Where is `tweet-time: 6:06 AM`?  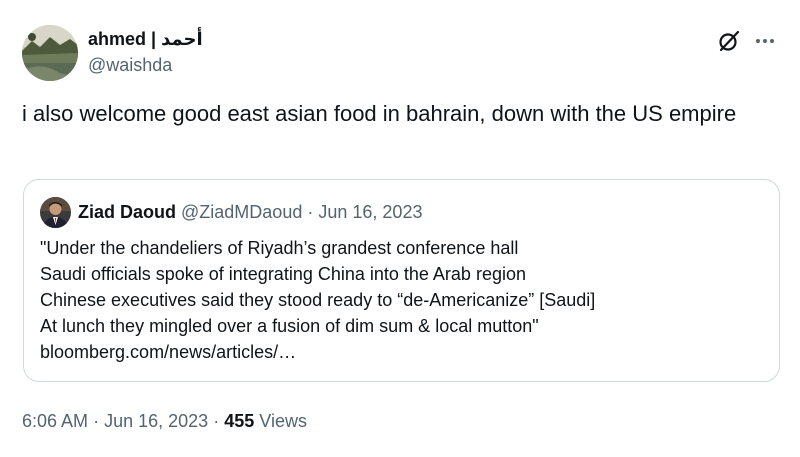
tweet-time: 6:06 AM is located at coordinates (55, 421).